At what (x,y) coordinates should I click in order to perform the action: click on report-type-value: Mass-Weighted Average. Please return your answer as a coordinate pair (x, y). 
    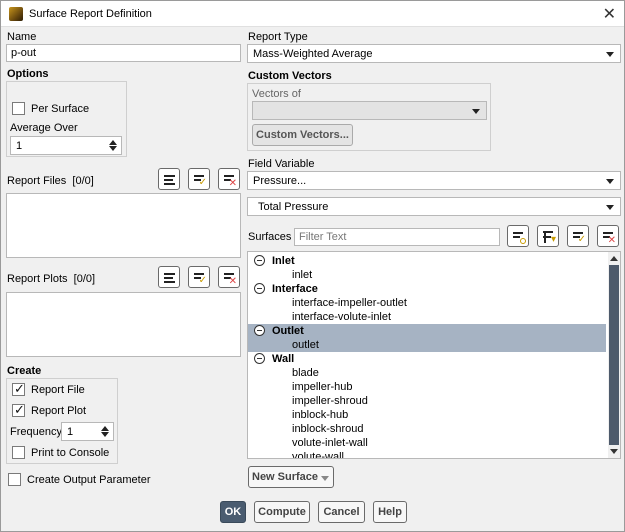
    Looking at the image, I should click on (313, 54).